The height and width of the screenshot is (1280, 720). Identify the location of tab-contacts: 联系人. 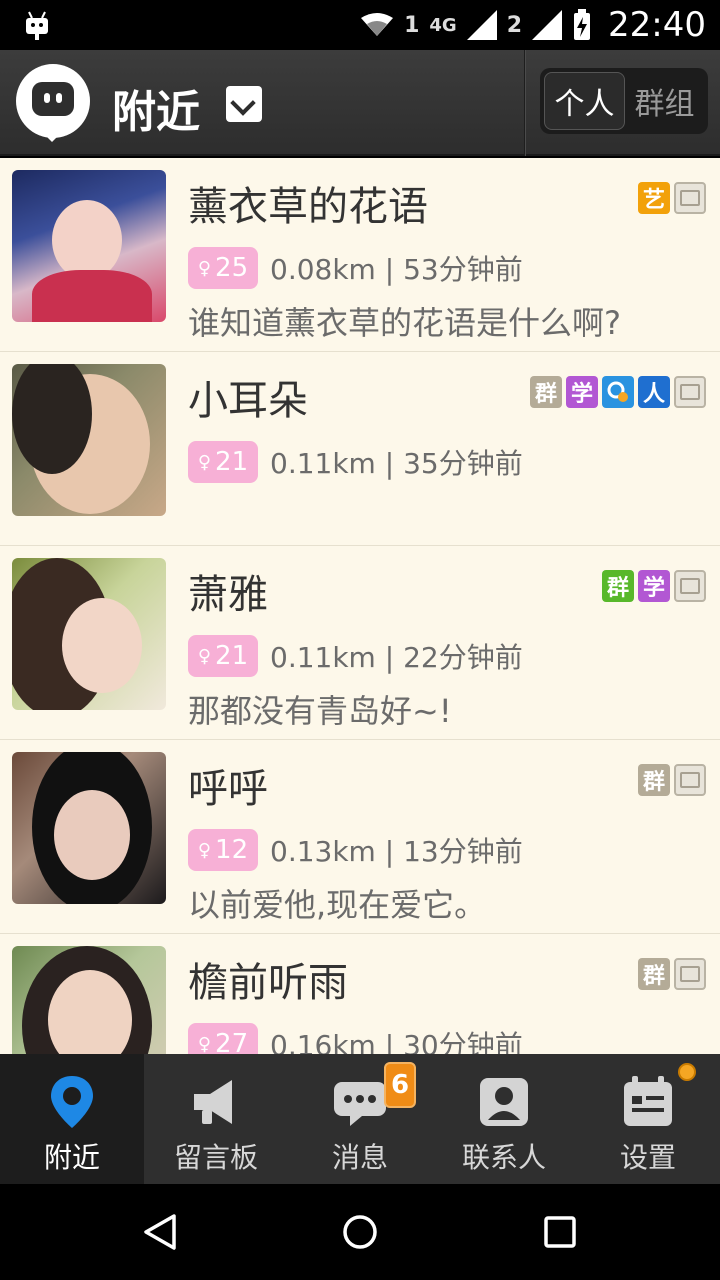
(504, 1119).